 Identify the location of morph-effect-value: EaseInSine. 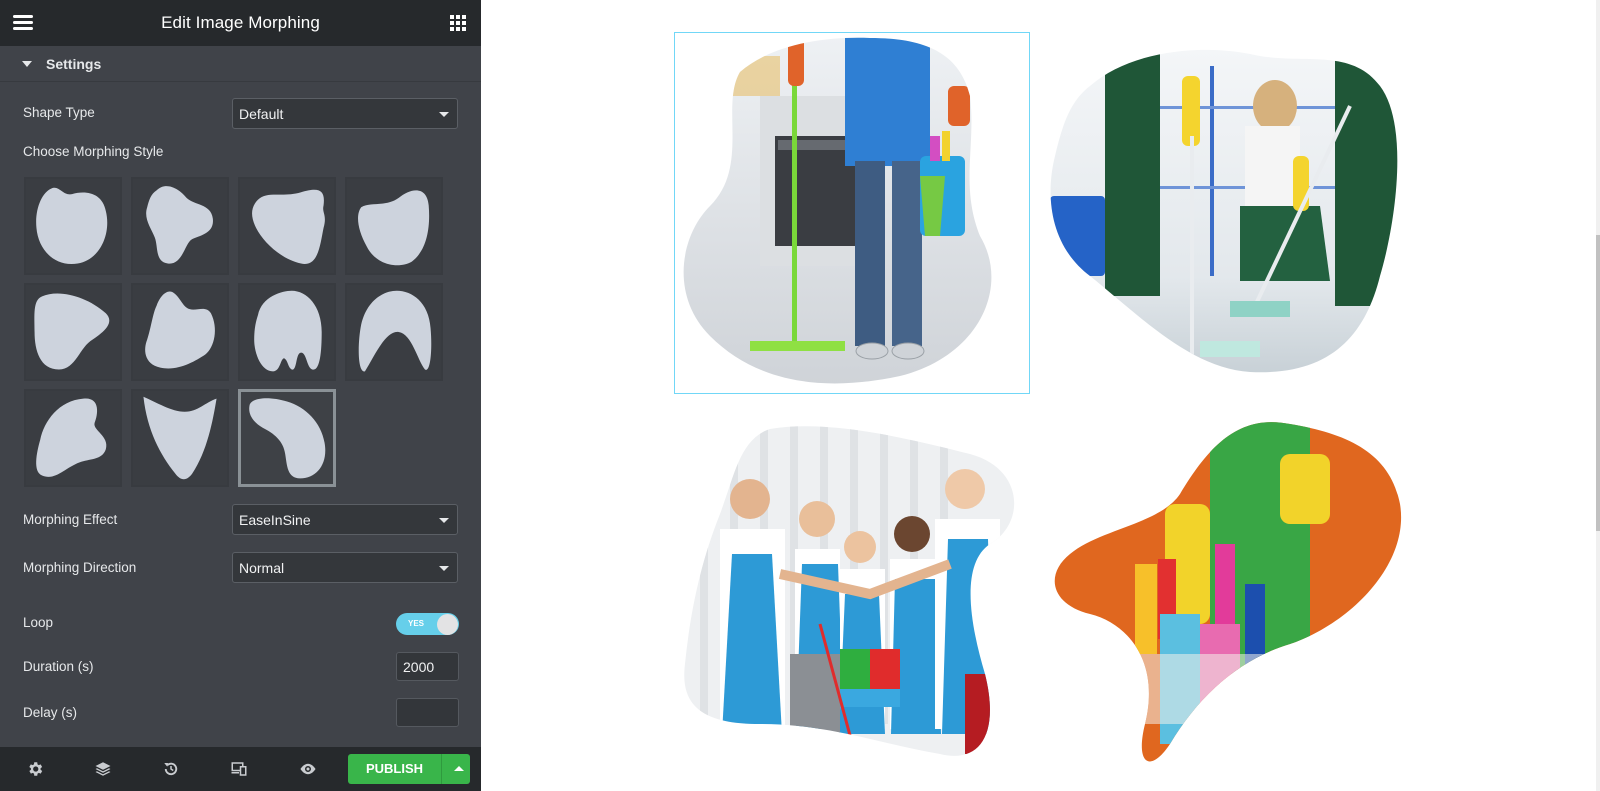
(275, 519).